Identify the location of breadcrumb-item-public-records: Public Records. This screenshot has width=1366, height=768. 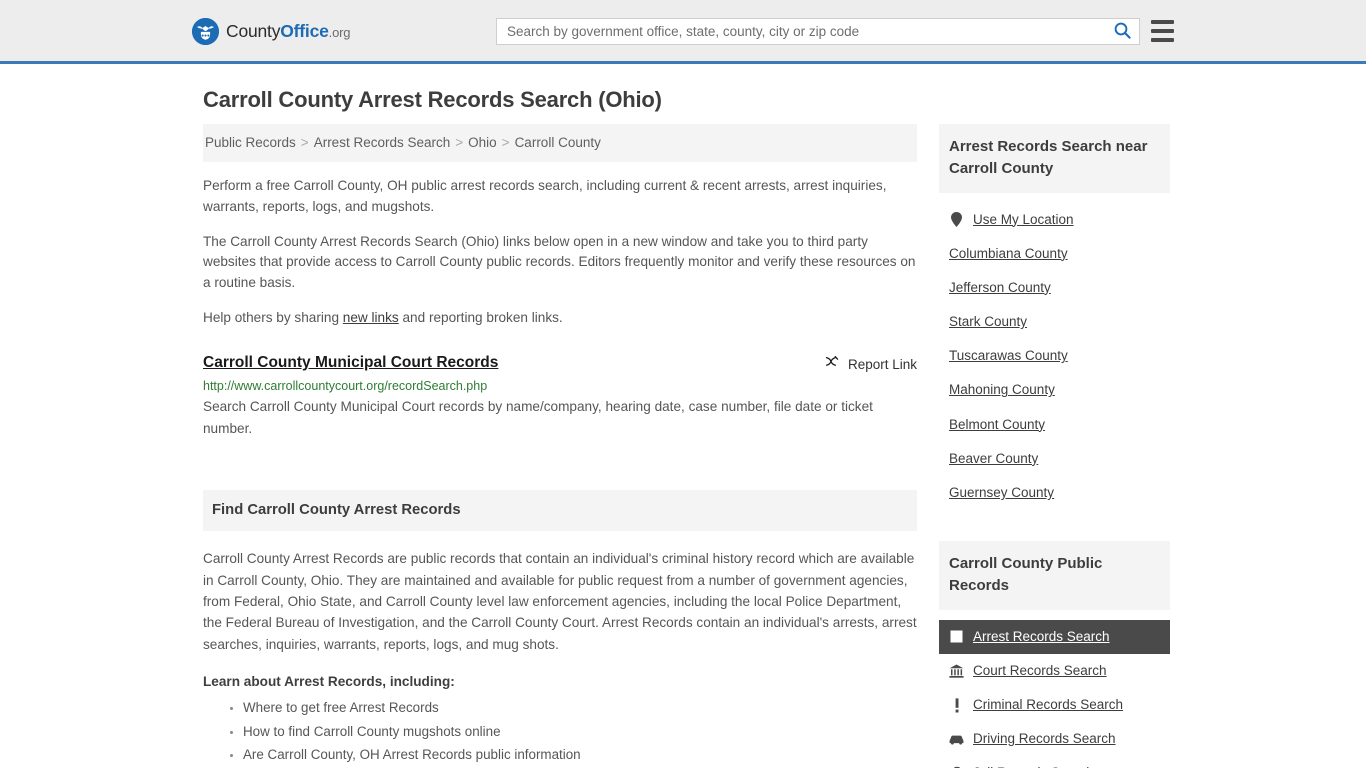
(250, 142).